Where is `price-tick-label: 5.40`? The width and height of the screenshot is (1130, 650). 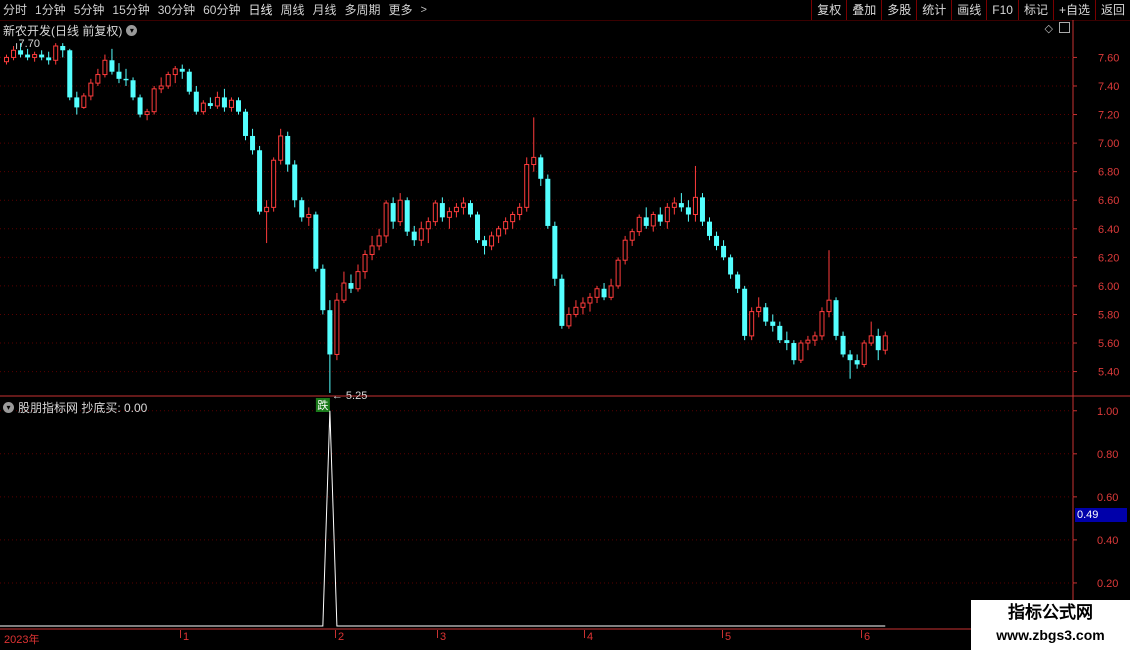
price-tick-label: 5.40 is located at coordinates (1108, 373).